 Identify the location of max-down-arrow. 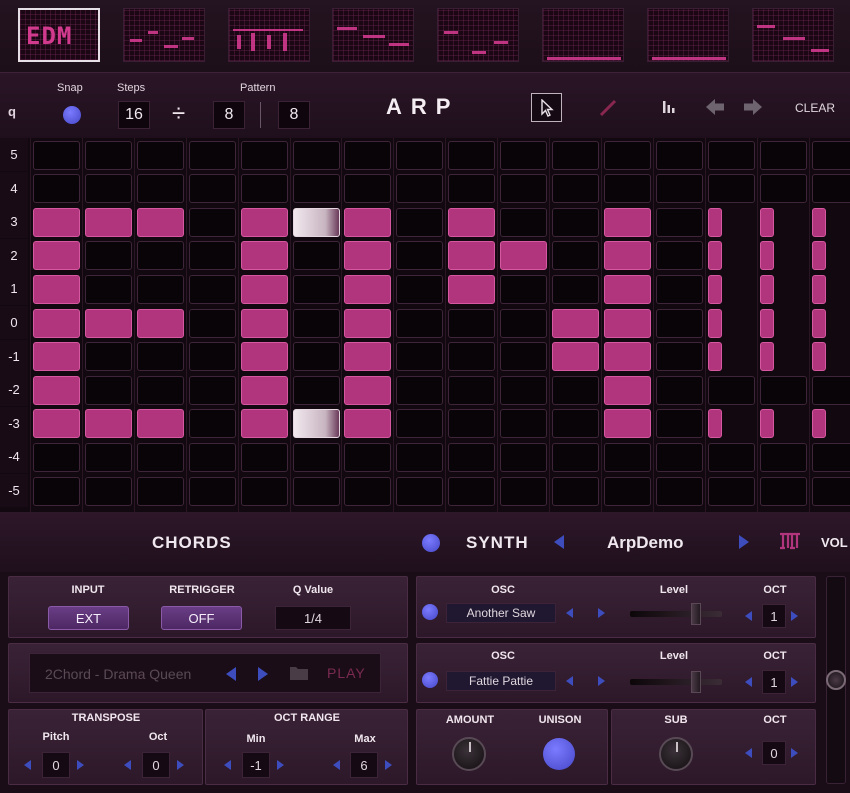
(336, 765).